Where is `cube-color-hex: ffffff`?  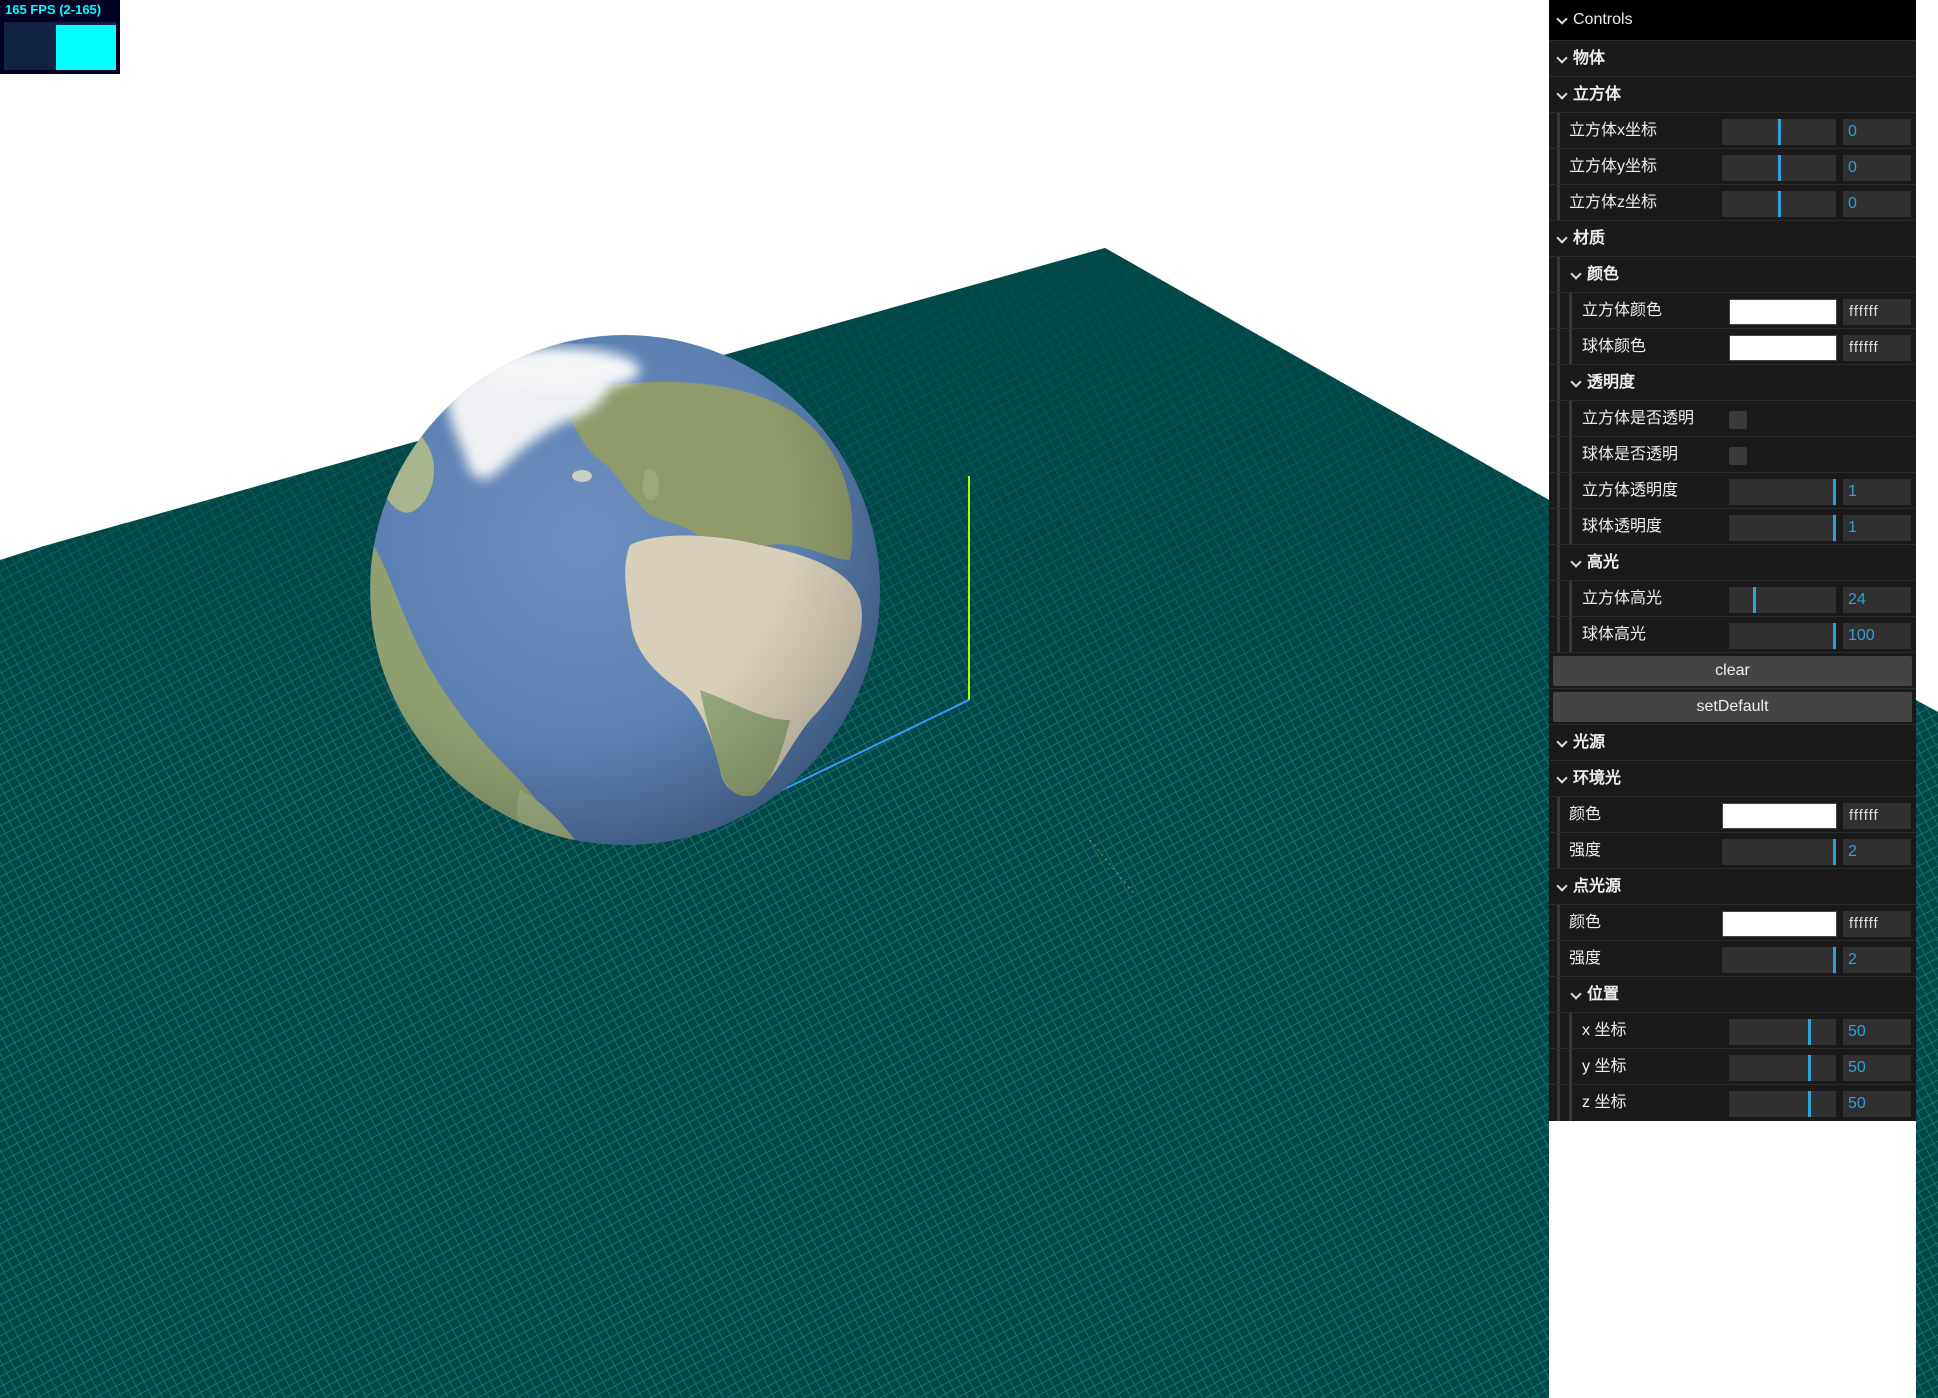
cube-color-hex: ffffff is located at coordinates (1877, 312).